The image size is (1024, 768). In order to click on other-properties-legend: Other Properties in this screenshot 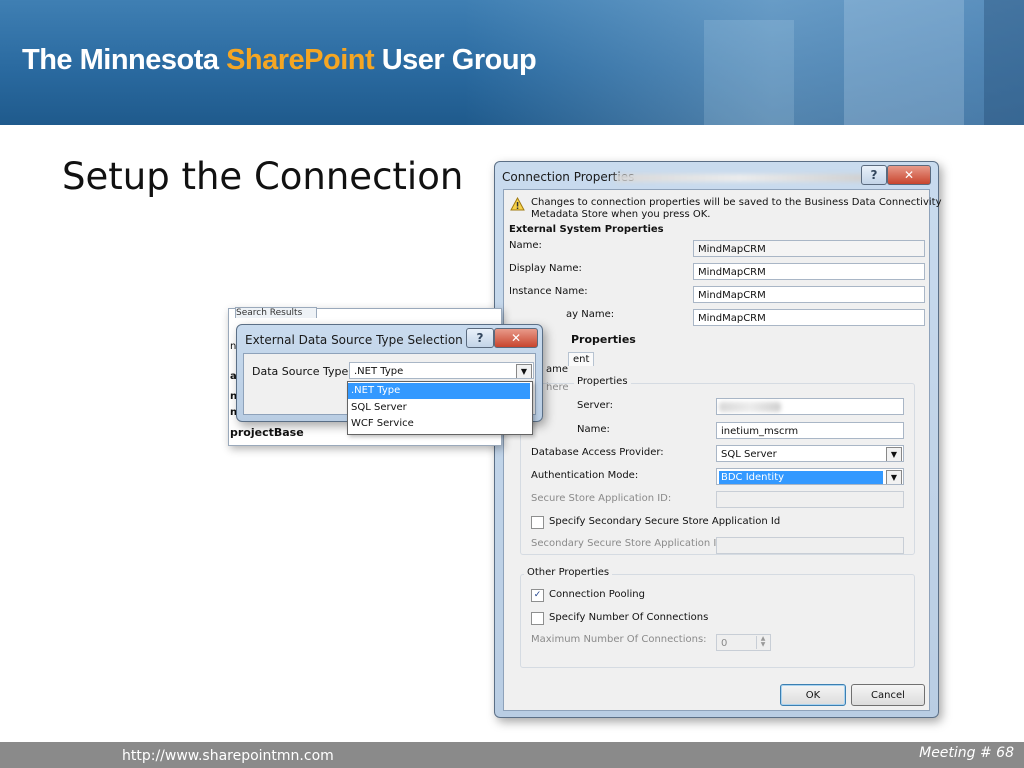, I will do `click(568, 572)`.